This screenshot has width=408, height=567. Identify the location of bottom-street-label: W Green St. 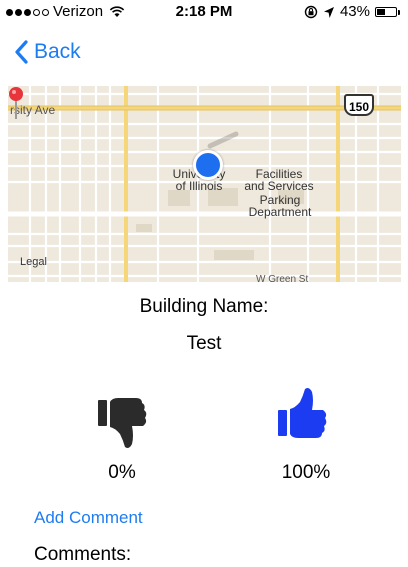
(282, 278).